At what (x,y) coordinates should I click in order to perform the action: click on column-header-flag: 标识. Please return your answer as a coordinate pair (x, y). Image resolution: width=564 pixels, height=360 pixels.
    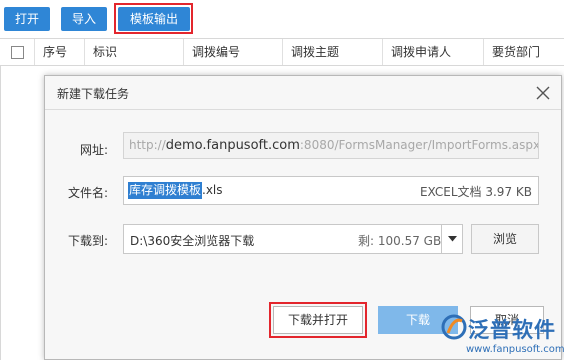
    Looking at the image, I should click on (133, 52).